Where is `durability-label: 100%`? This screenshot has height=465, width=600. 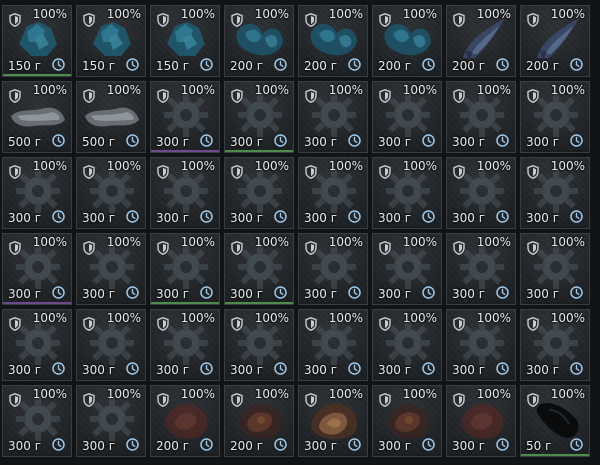 durability-label: 100% is located at coordinates (493, 242).